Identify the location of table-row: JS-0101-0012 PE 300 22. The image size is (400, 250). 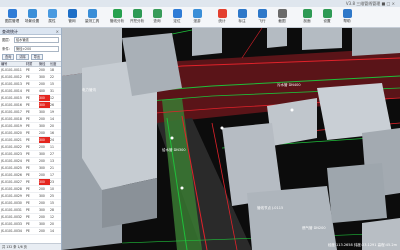
(30, 77).